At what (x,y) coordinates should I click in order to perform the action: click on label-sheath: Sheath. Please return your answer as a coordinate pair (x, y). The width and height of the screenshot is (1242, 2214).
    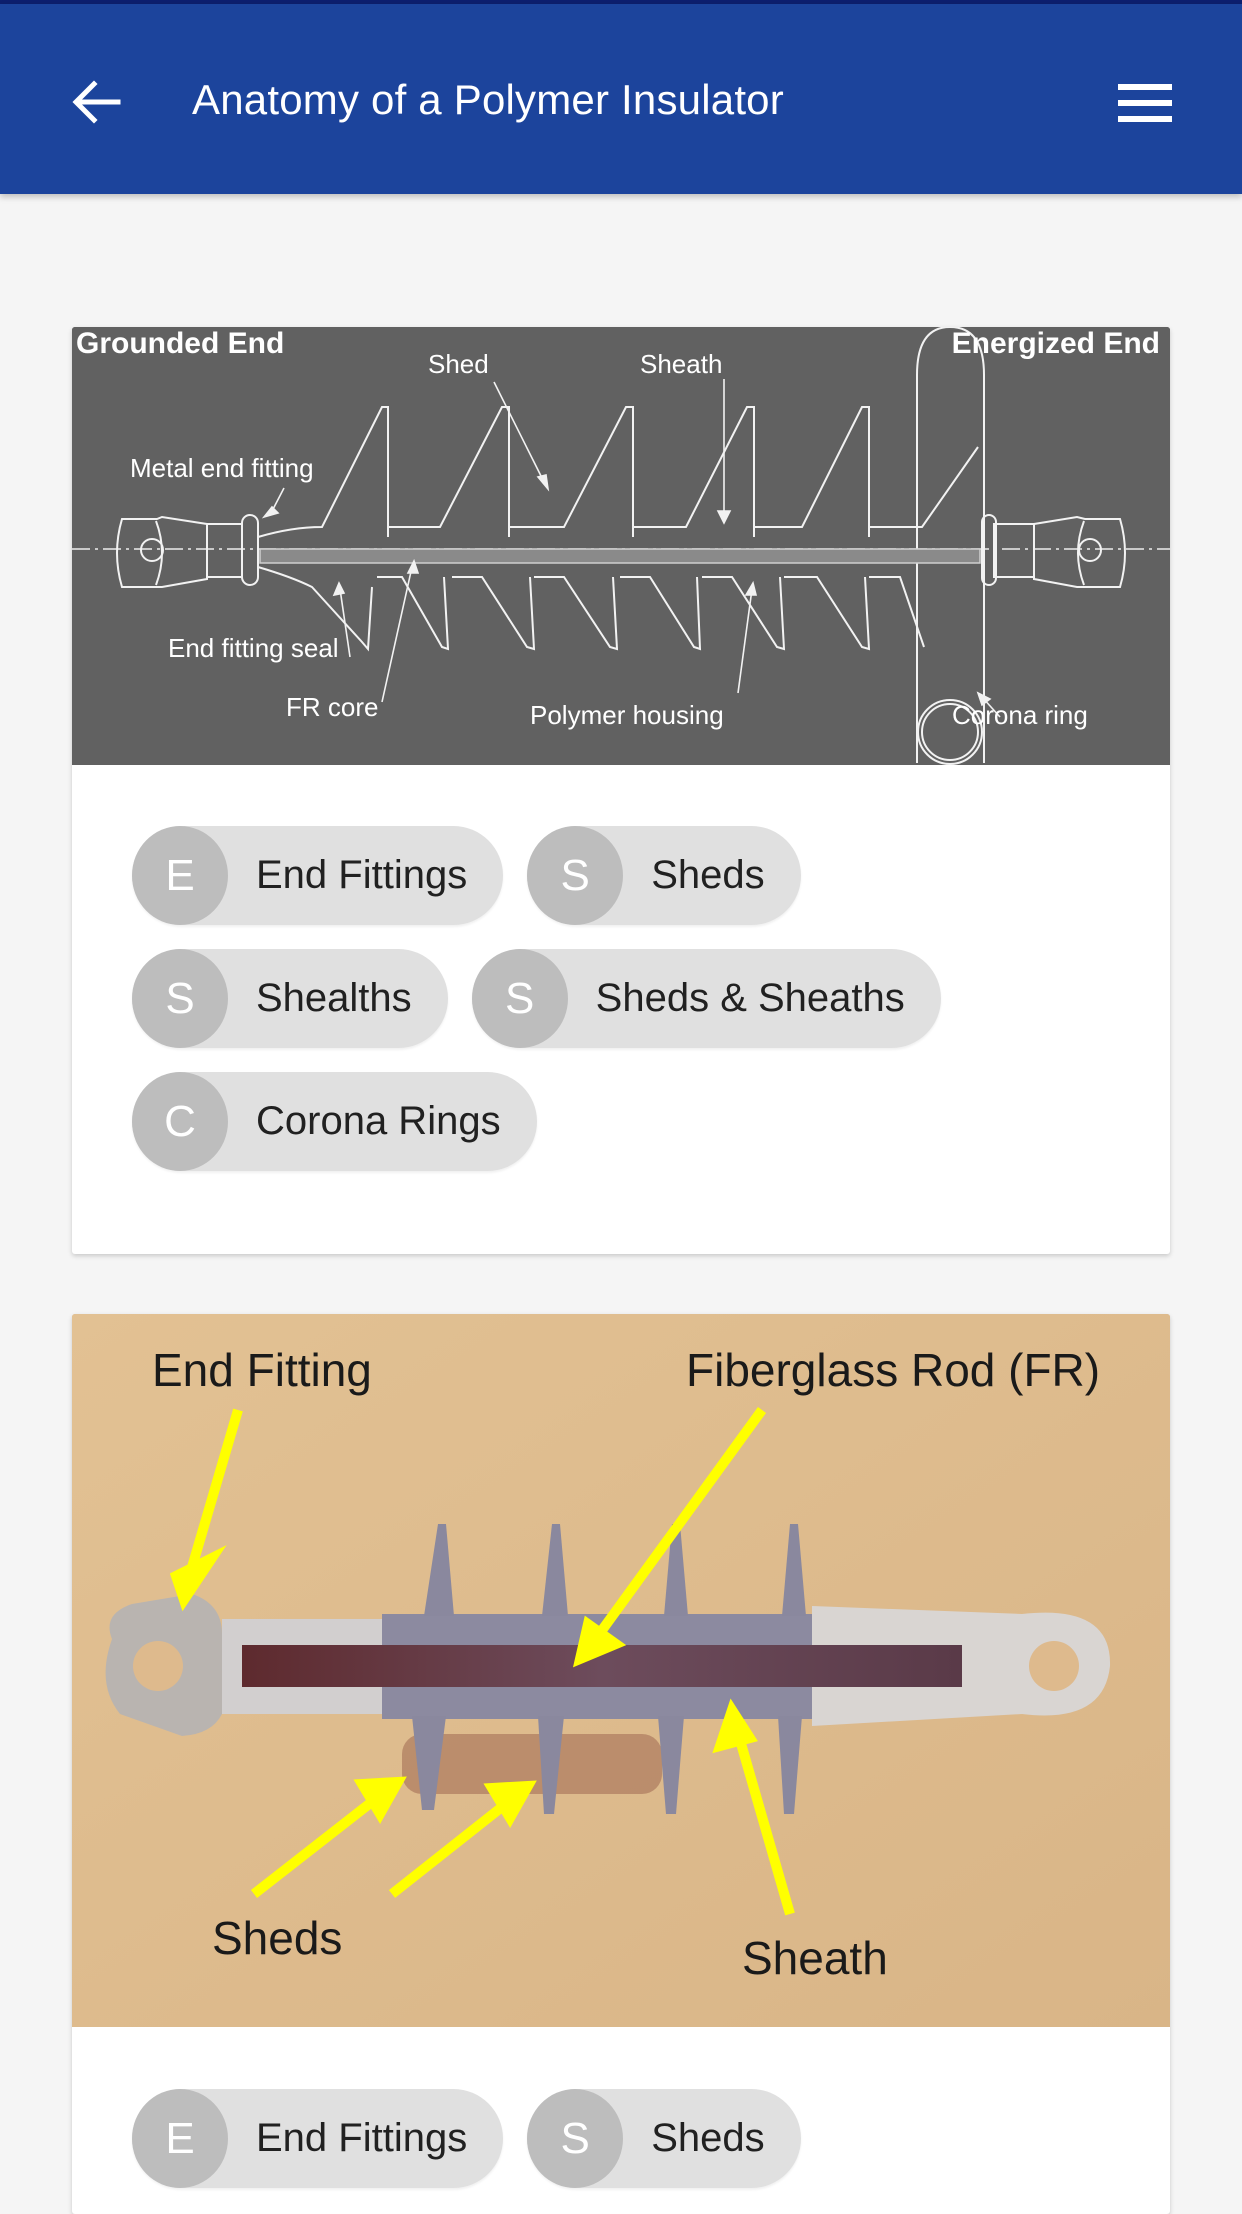
    Looking at the image, I should click on (681, 364).